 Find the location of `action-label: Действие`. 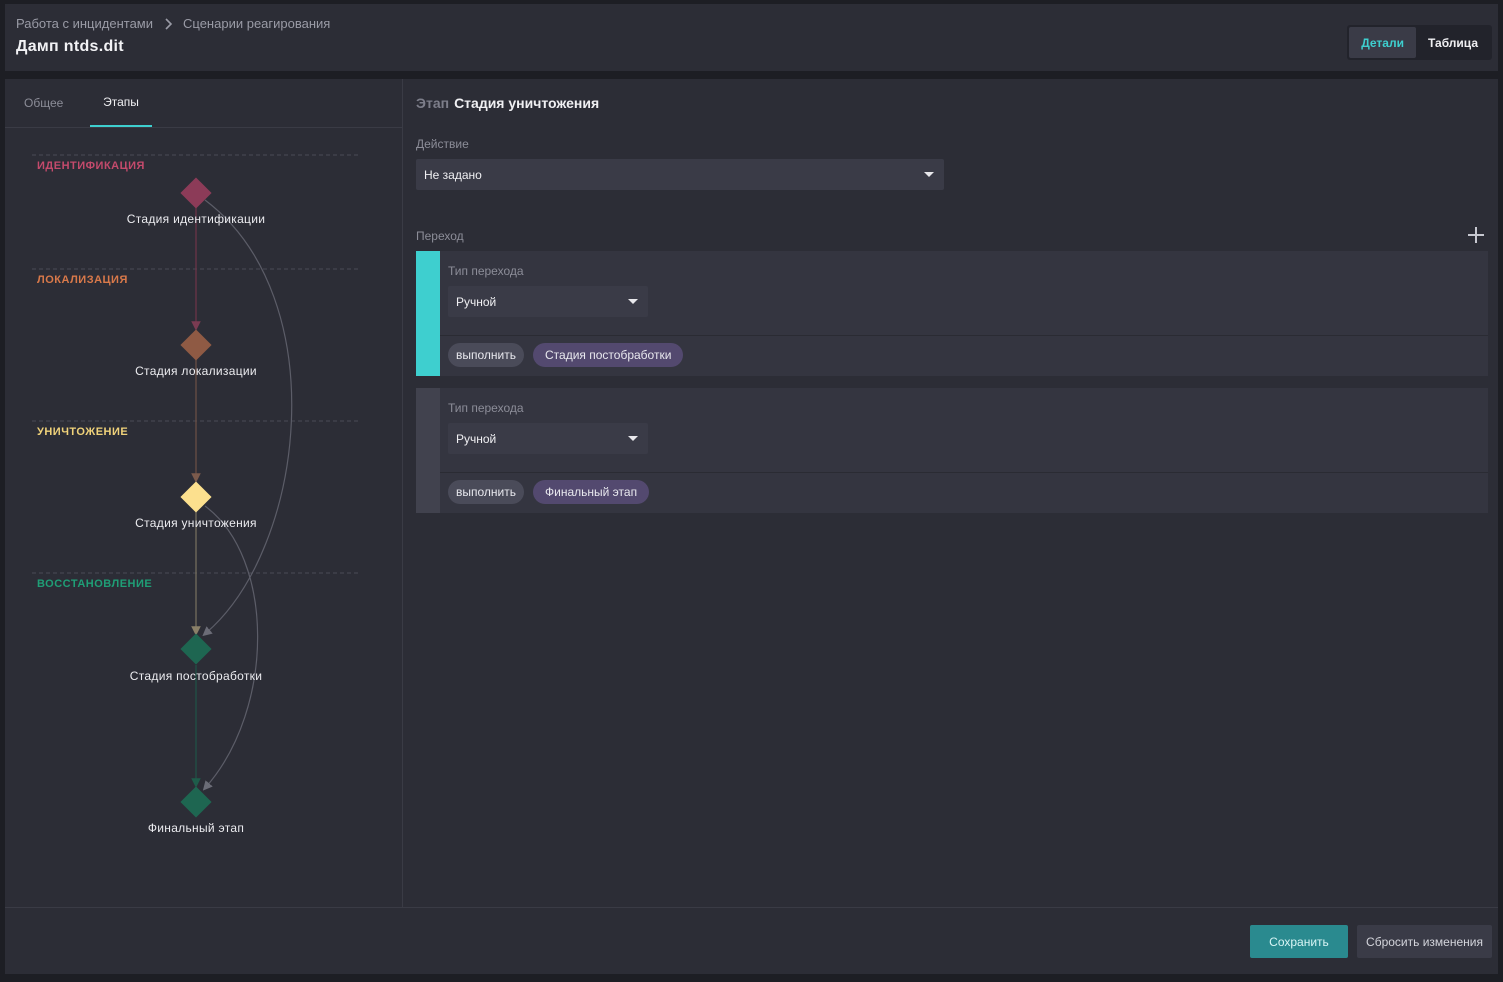

action-label: Действие is located at coordinates (442, 144).